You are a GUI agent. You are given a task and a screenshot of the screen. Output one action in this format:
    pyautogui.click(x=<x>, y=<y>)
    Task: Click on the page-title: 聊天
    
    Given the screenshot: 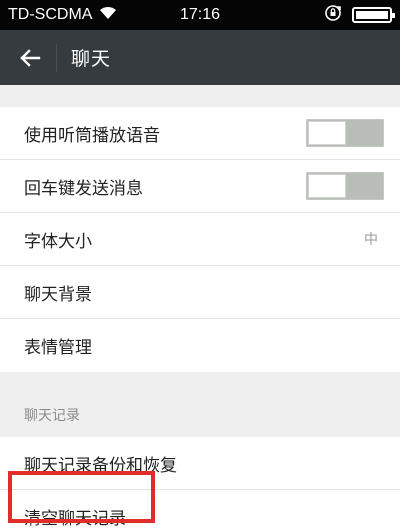 What is the action you would take?
    pyautogui.click(x=91, y=59)
    